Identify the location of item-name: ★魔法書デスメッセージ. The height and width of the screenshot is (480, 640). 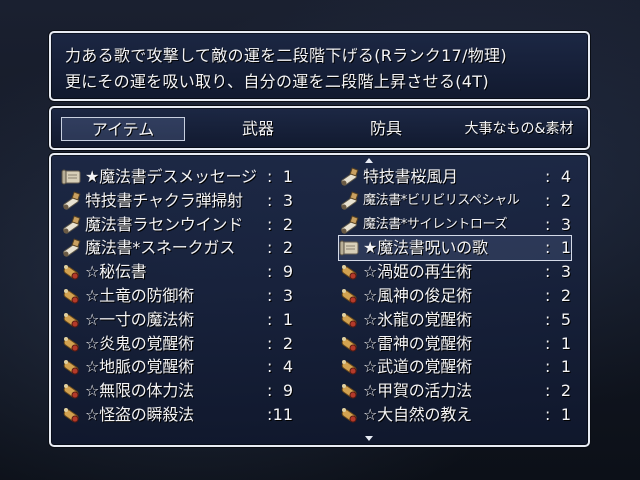
(171, 176).